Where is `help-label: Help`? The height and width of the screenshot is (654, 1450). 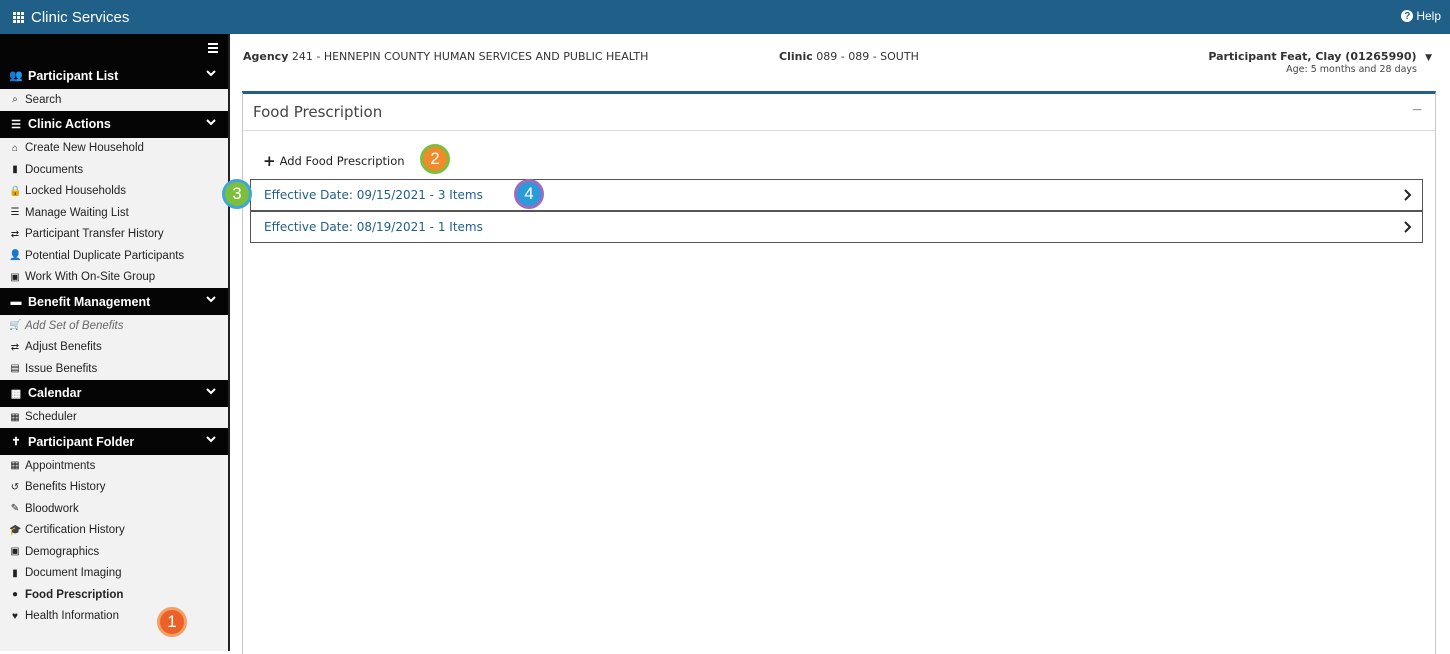
help-label: Help is located at coordinates (1428, 16).